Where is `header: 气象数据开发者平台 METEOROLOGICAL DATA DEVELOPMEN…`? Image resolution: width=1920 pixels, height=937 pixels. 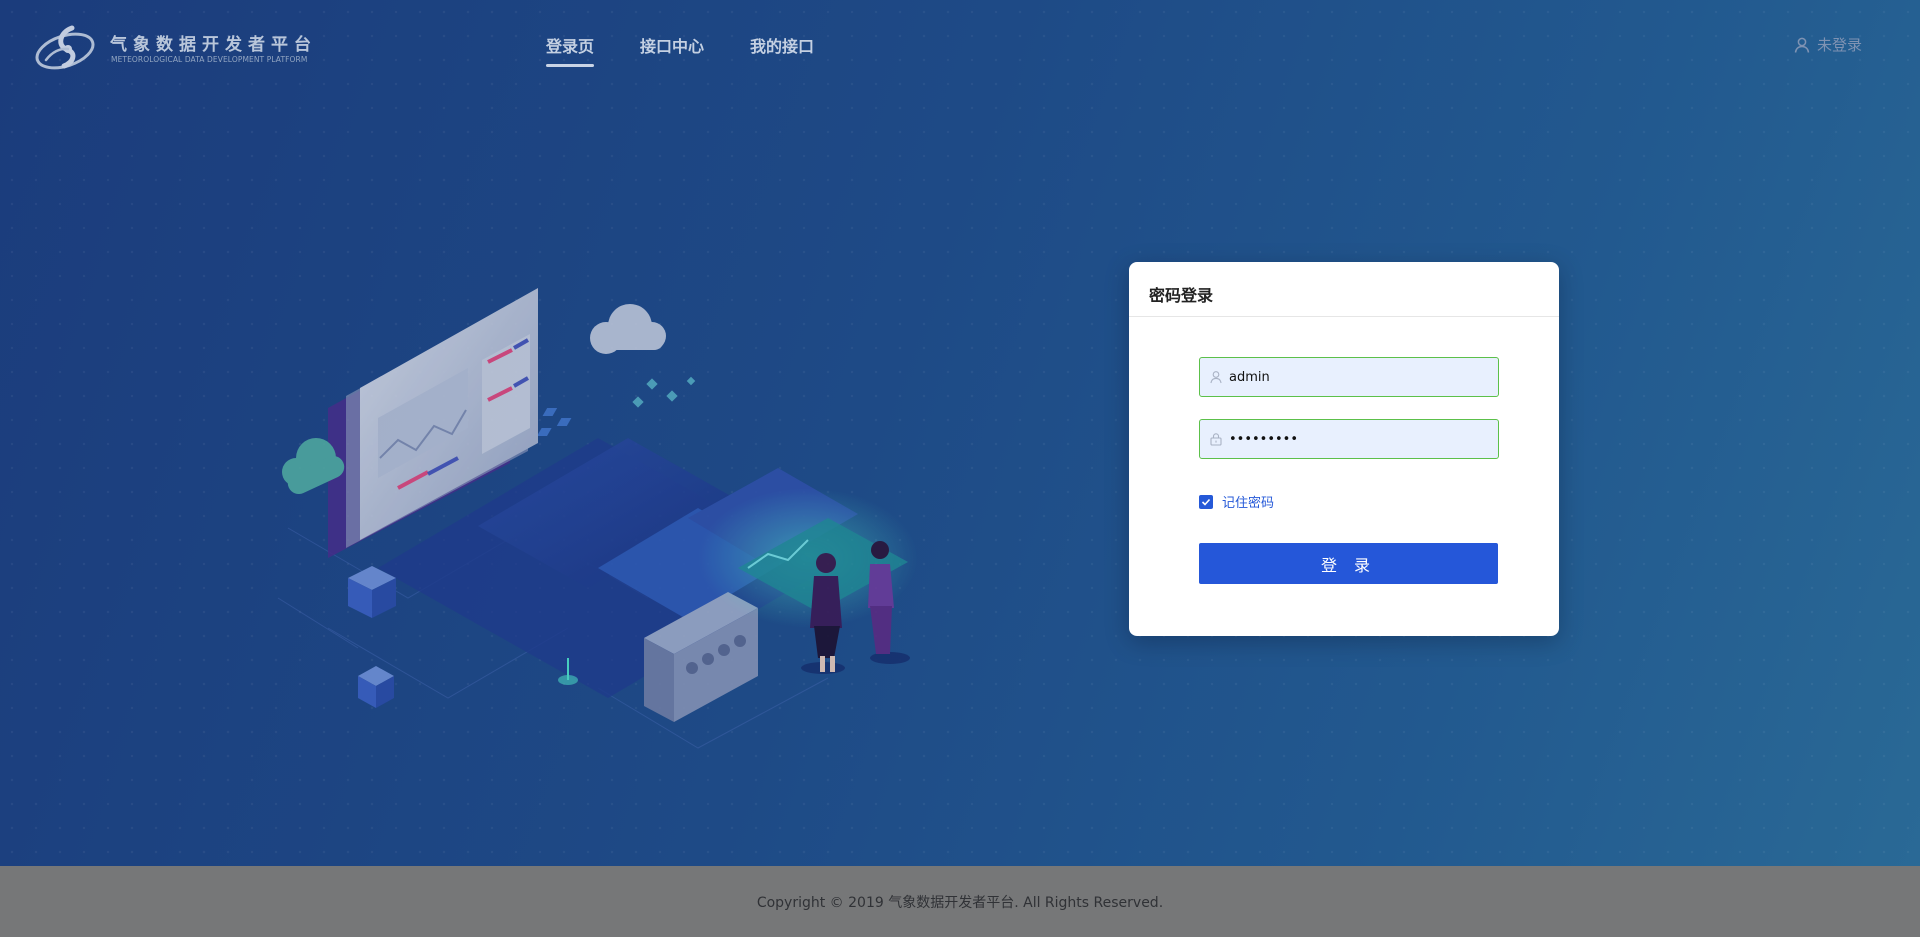
header: 气象数据开发者平台 METEOROLOGICAL DATA DEVELOPMEN… is located at coordinates (960, 45).